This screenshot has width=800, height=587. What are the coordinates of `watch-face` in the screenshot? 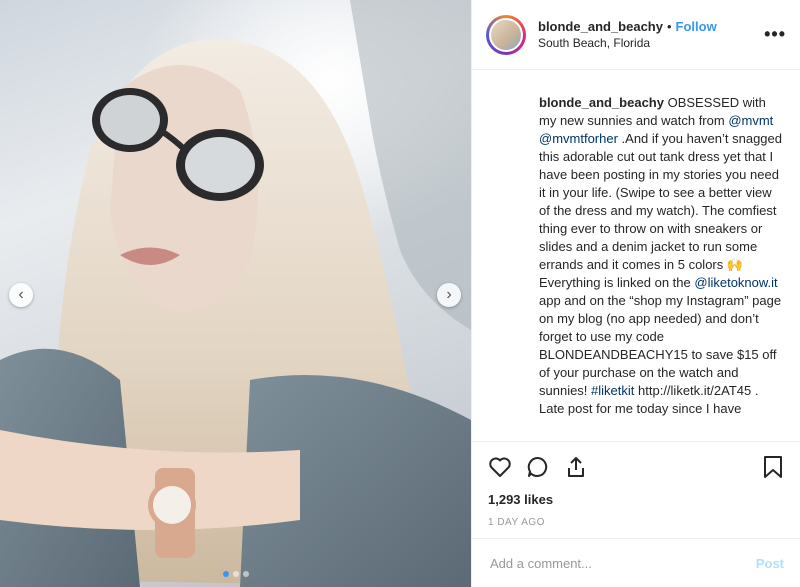 It's located at (172, 505).